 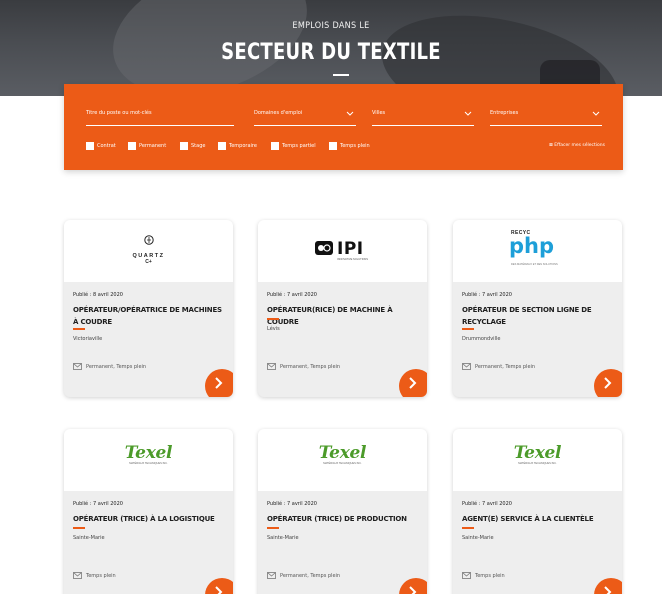 I want to click on clear-selections-label: Effacer mes sélections, so click(x=579, y=145).